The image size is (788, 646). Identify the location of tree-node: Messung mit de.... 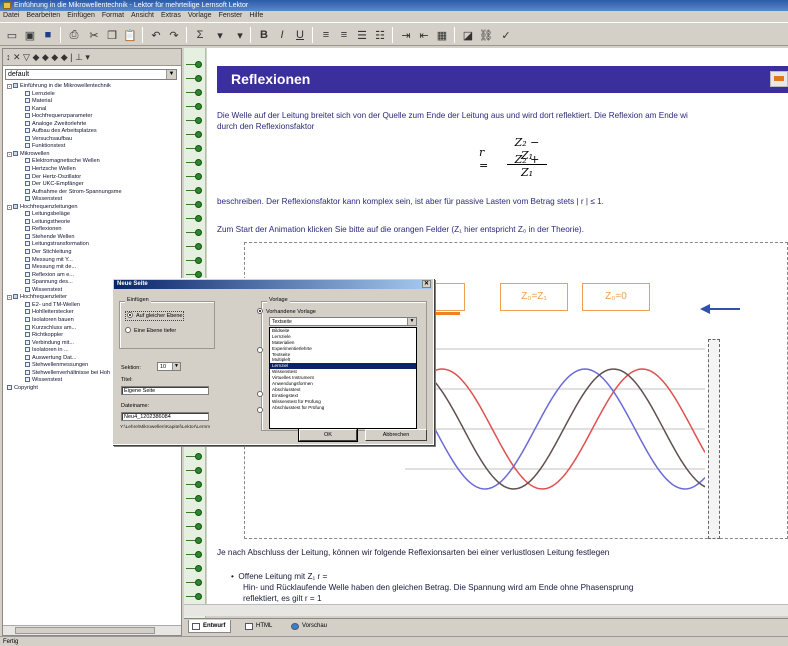
(93, 268).